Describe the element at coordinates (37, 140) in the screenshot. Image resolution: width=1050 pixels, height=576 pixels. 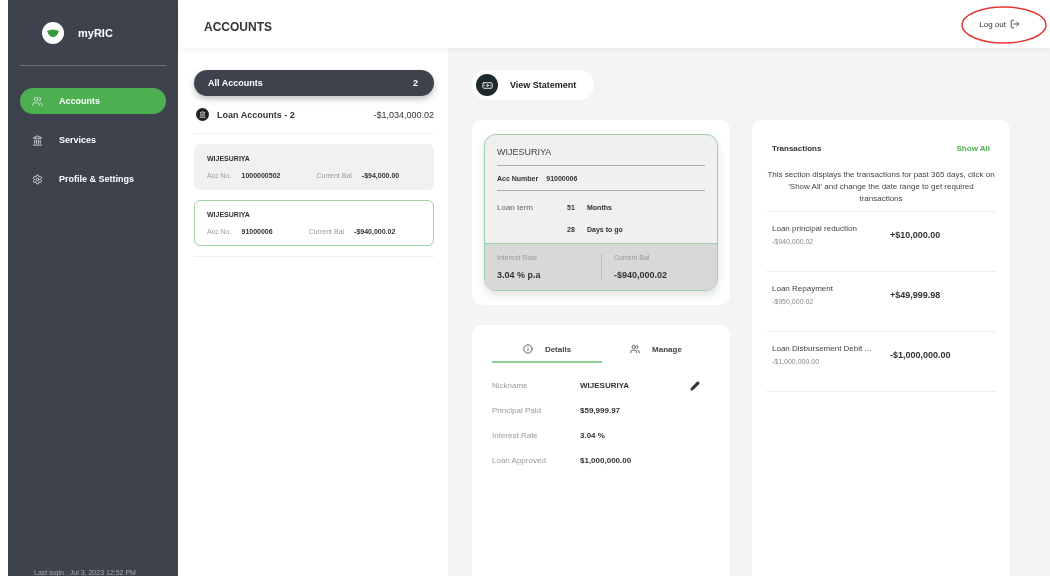
I see `building-icon` at that location.